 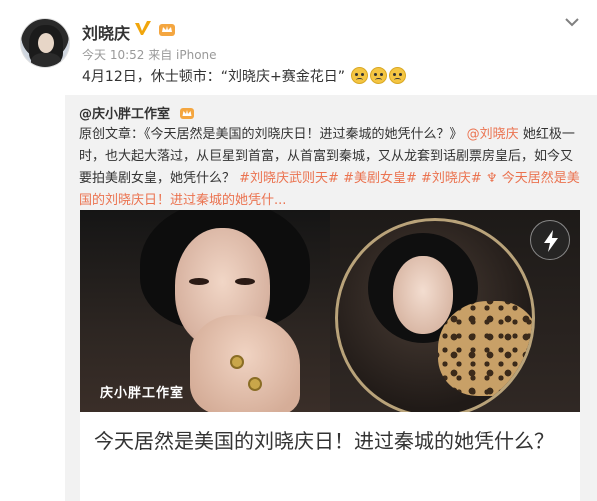 I want to click on repost-body-prefix: 原创文章：《今天居然是美国的刘晓庆日！进过秦城的她凭什么？》, so click(x=271, y=134).